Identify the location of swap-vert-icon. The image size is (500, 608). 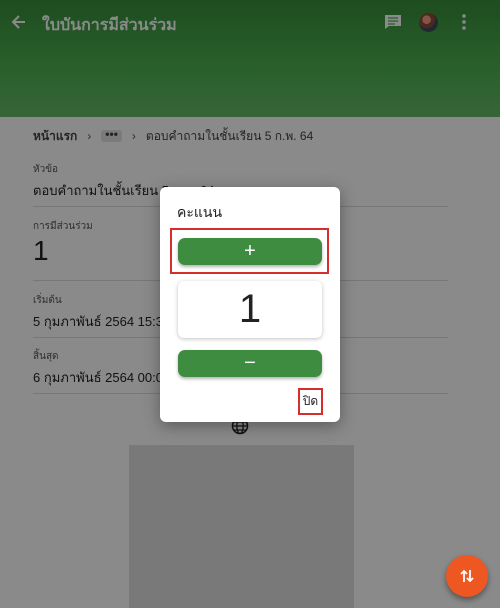
(467, 576).